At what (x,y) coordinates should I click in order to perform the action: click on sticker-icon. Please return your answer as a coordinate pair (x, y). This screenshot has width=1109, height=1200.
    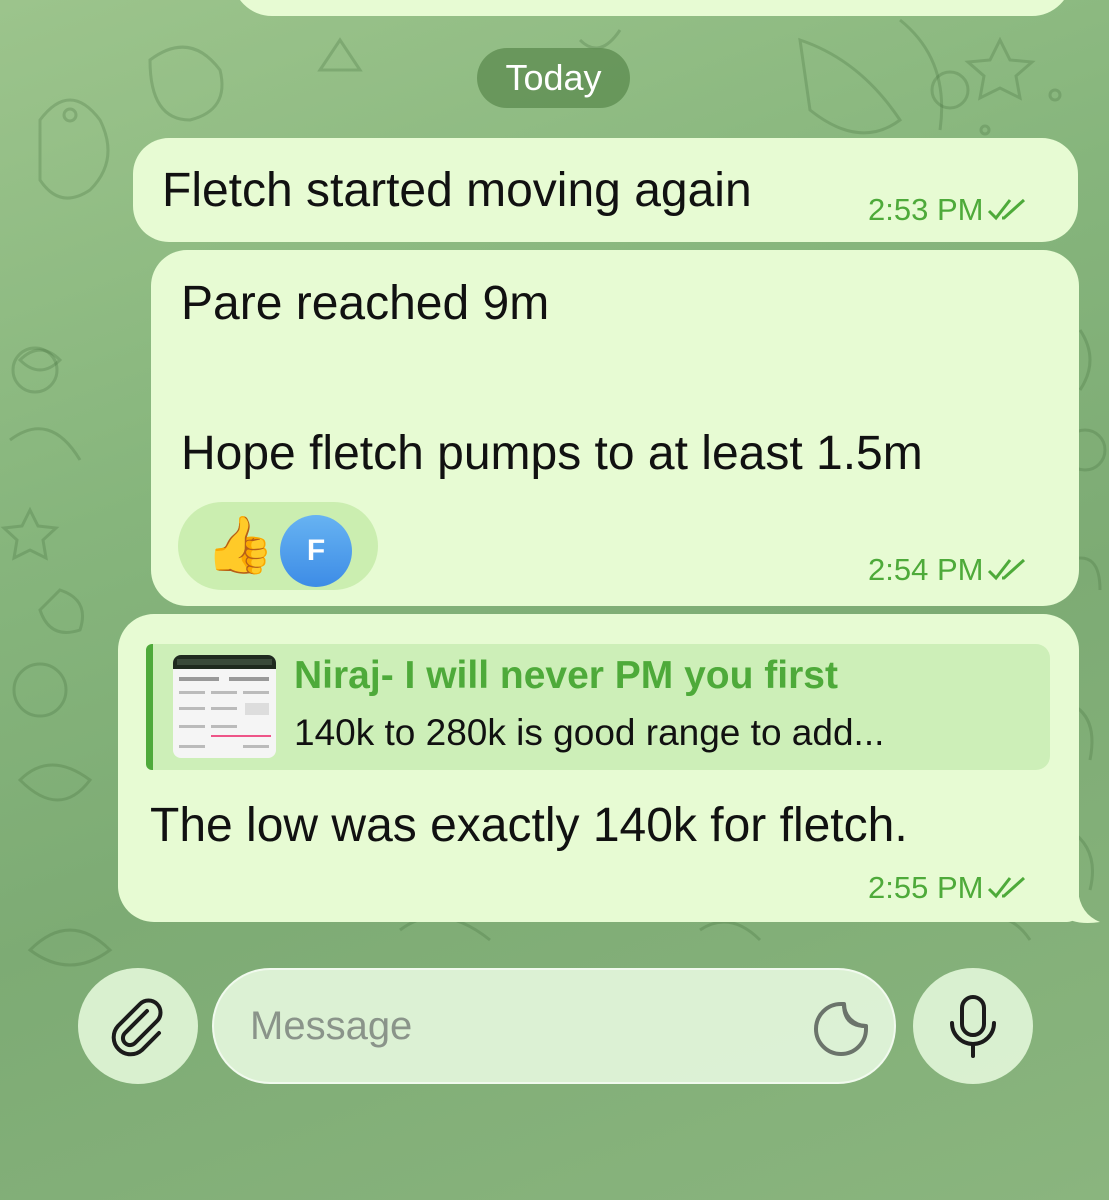
    Looking at the image, I should click on (841, 1029).